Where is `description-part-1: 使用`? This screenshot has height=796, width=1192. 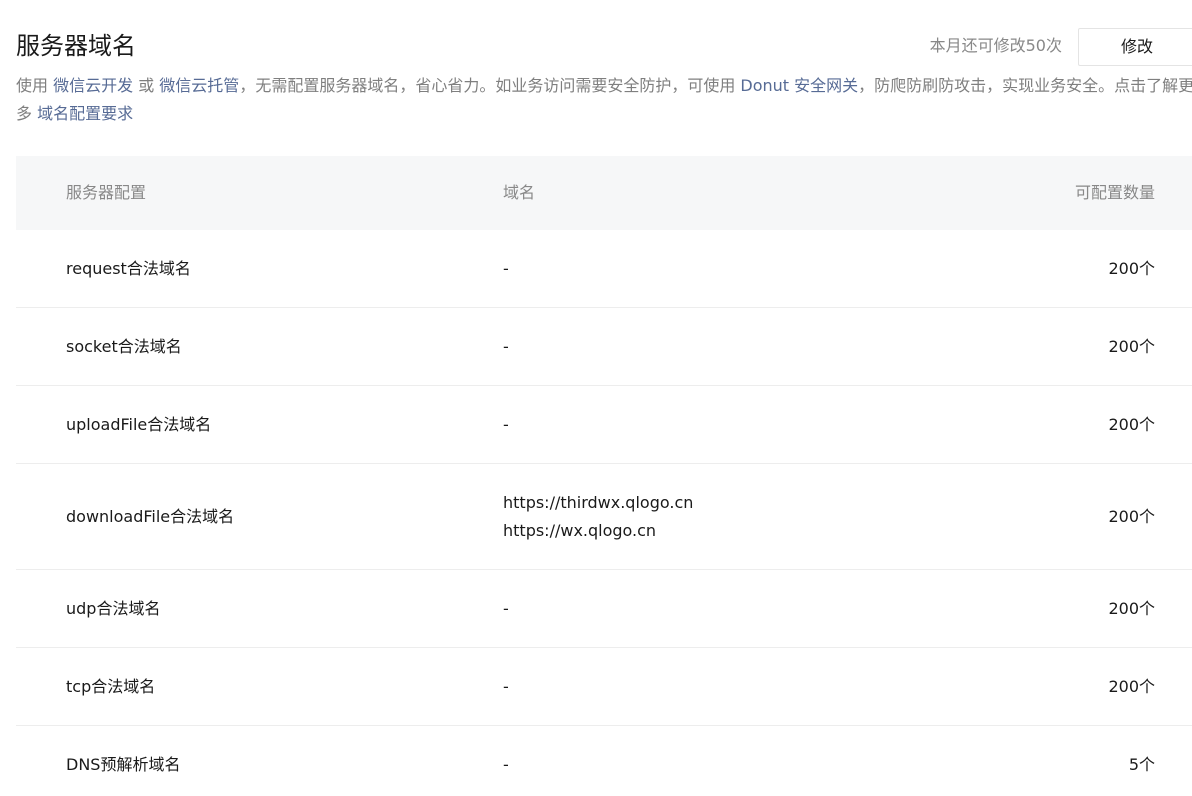 description-part-1: 使用 is located at coordinates (35, 85).